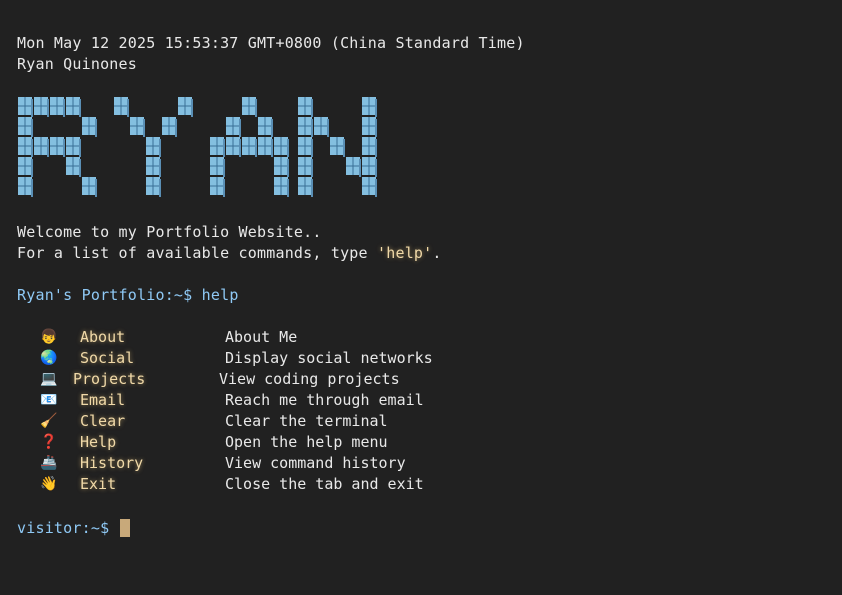 This screenshot has width=842, height=595. Describe the element at coordinates (421, 421) in the screenshot. I see `help-row-clear: 🧹 Clear Clear the terminal` at that location.